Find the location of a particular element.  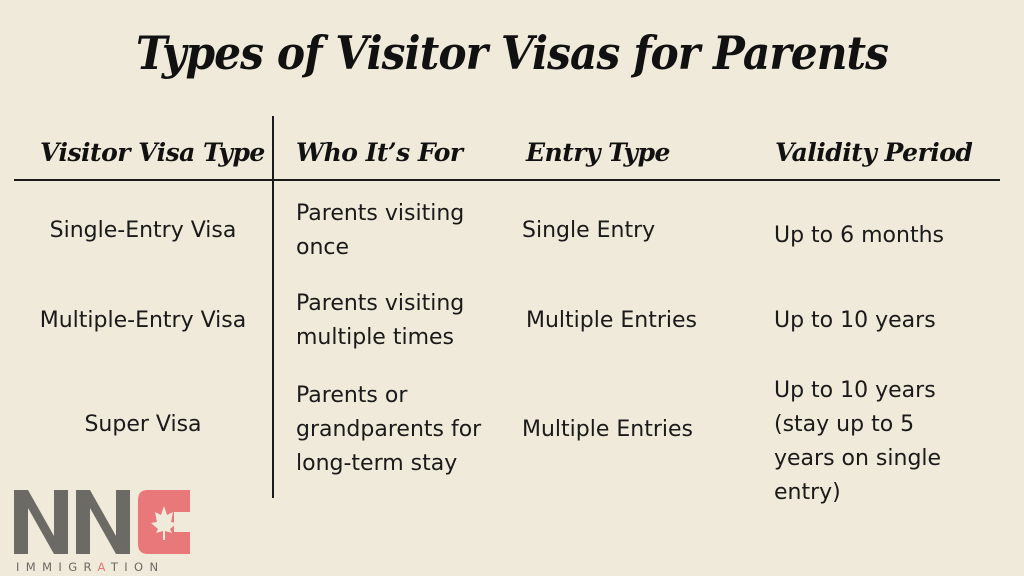

row2-who: Parents visiting multiple times is located at coordinates (380, 321).